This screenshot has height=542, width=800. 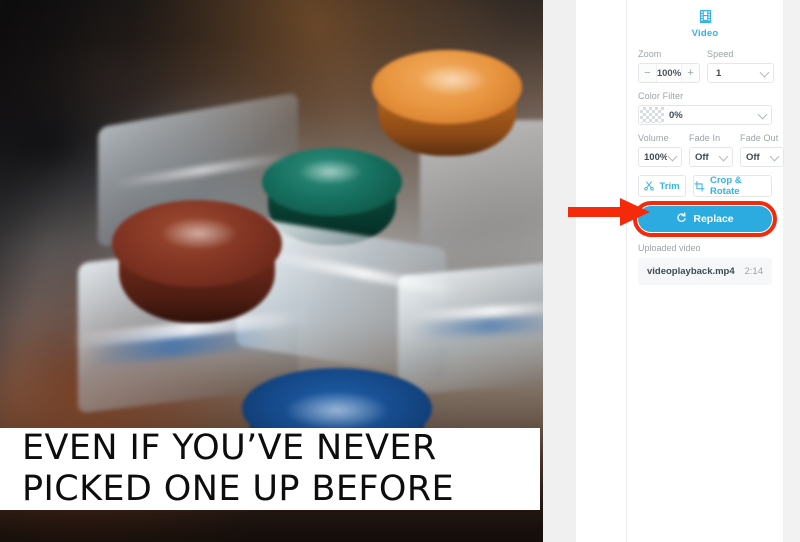 I want to click on panel-right-edge, so click(x=791, y=271).